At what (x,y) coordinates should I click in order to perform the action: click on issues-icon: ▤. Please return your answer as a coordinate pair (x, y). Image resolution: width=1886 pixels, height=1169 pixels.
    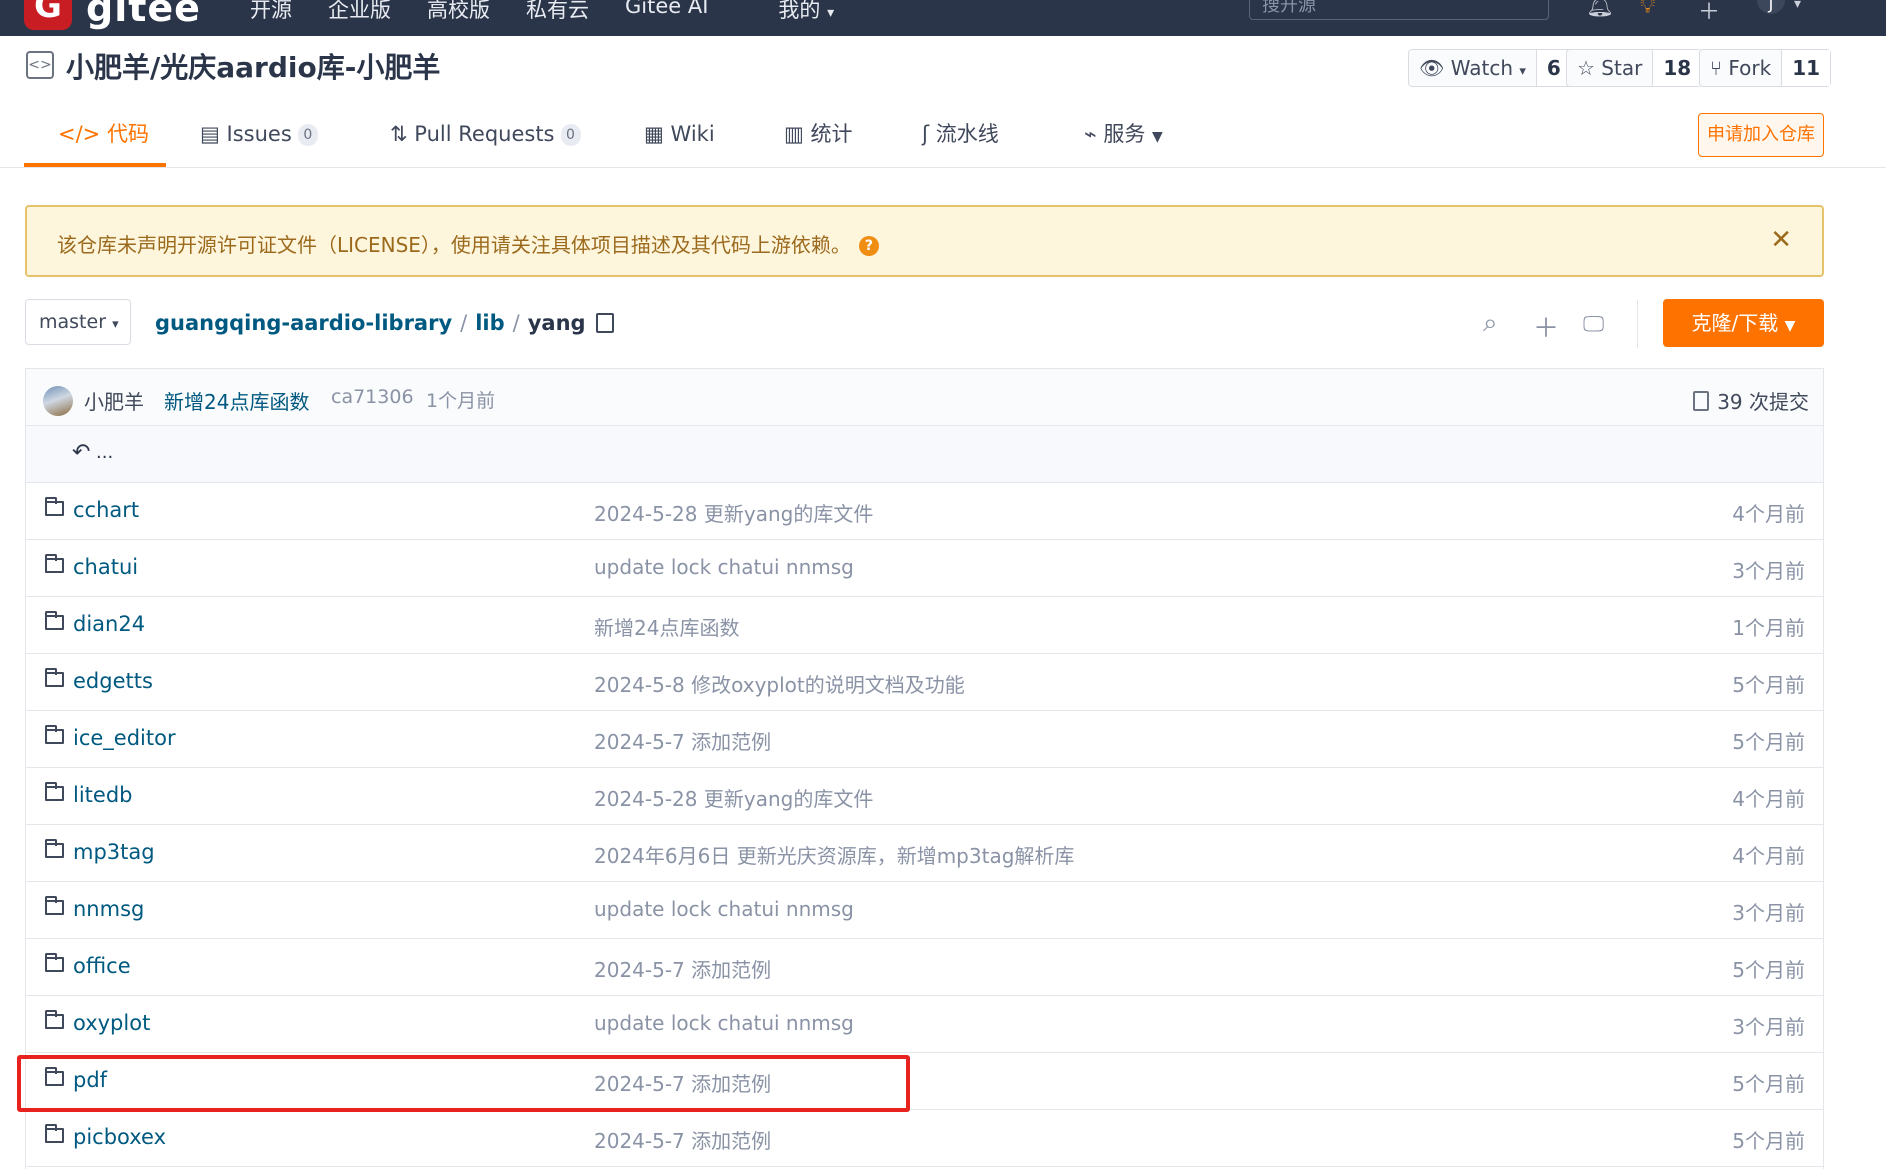
    Looking at the image, I should click on (210, 134).